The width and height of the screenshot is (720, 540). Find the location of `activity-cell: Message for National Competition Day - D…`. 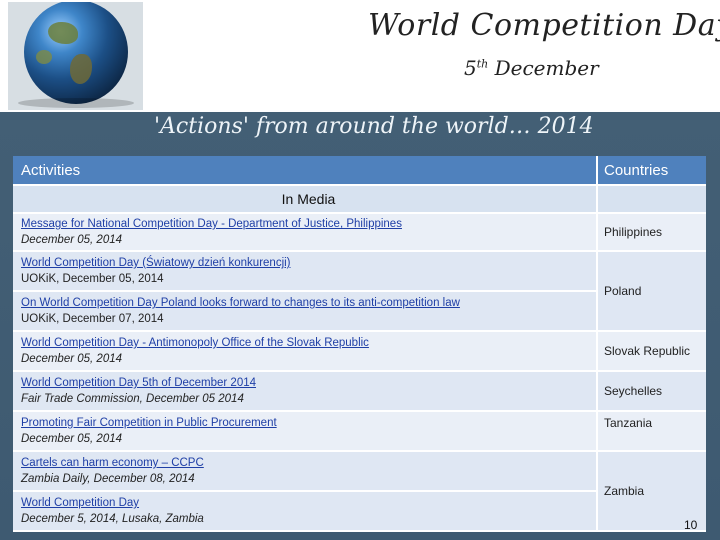

activity-cell: Message for National Competition Day - D… is located at coordinates (305, 232).